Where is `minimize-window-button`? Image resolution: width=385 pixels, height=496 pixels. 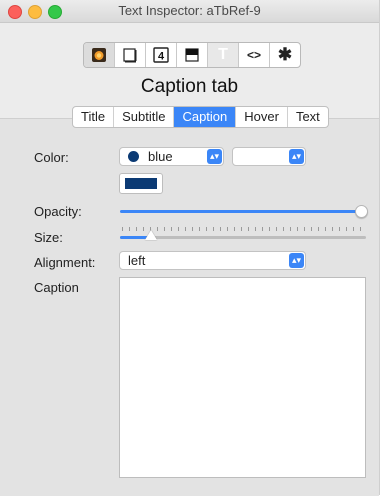 minimize-window-button is located at coordinates (35, 12).